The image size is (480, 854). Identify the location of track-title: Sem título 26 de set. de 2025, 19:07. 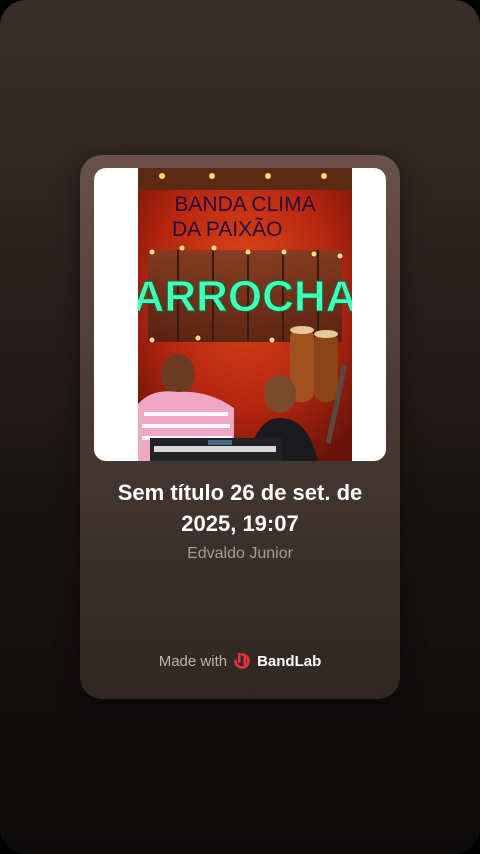
(240, 508).